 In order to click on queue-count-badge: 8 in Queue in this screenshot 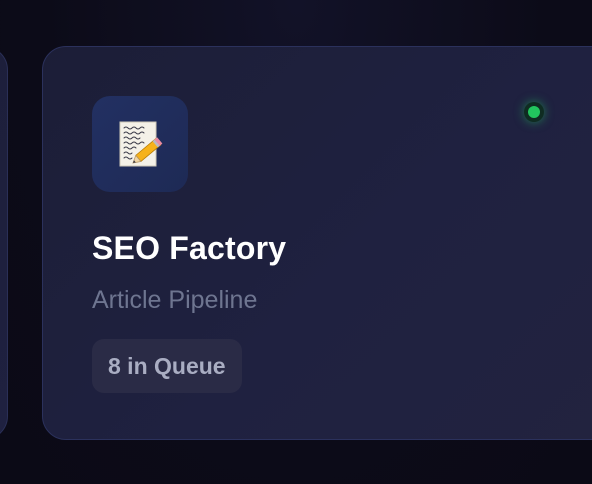, I will do `click(167, 366)`.